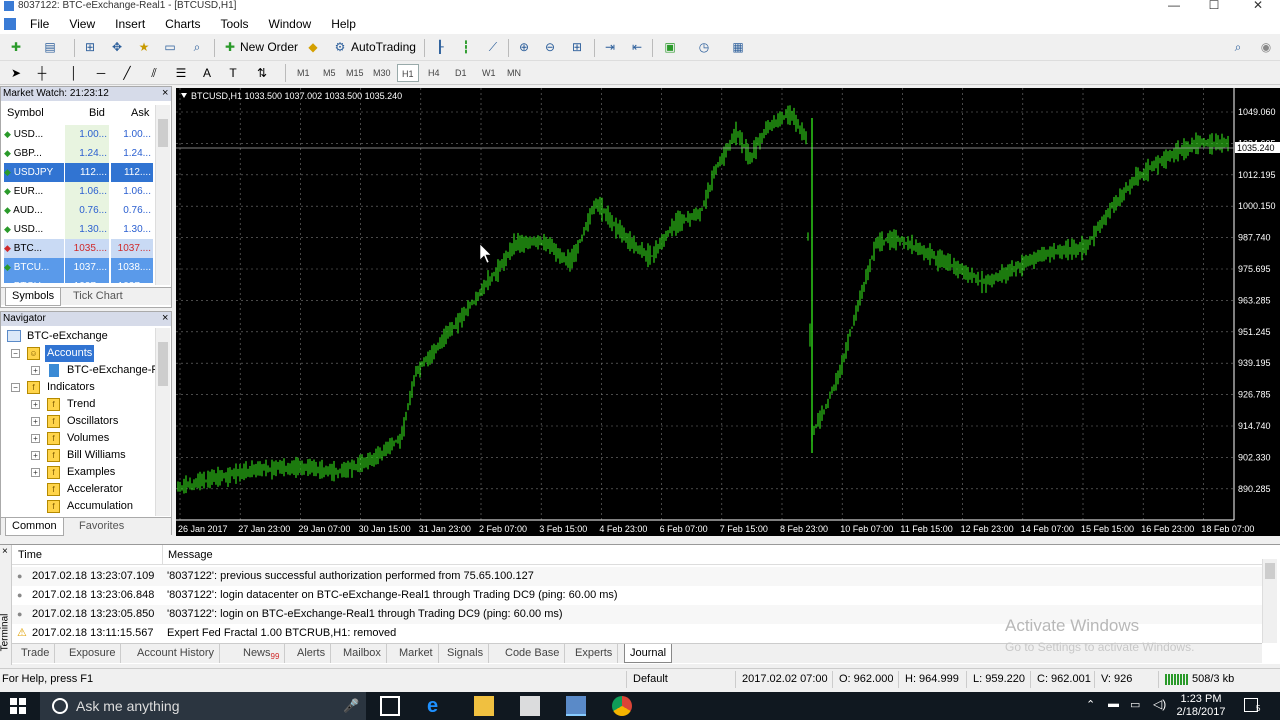  What do you see at coordinates (269, 47) in the screenshot?
I see `new-order-button: New Order` at bounding box center [269, 47].